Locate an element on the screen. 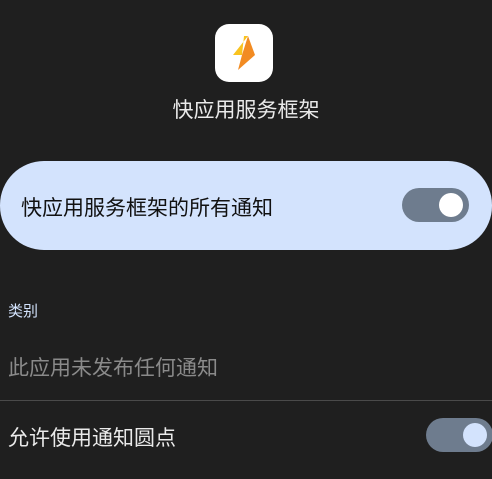  lightning-bolt-icon is located at coordinates (244, 53).